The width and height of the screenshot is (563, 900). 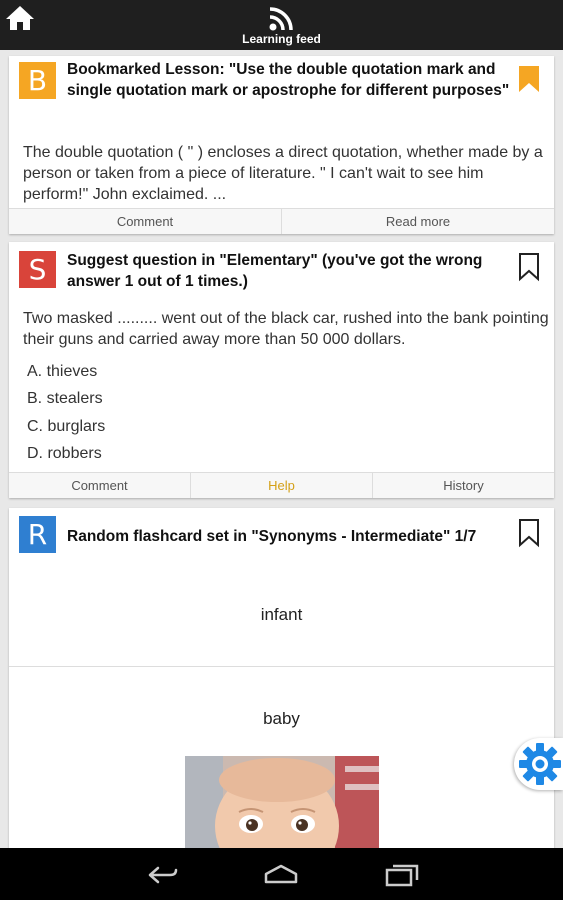 I want to click on back-icon, so click(x=163, y=875).